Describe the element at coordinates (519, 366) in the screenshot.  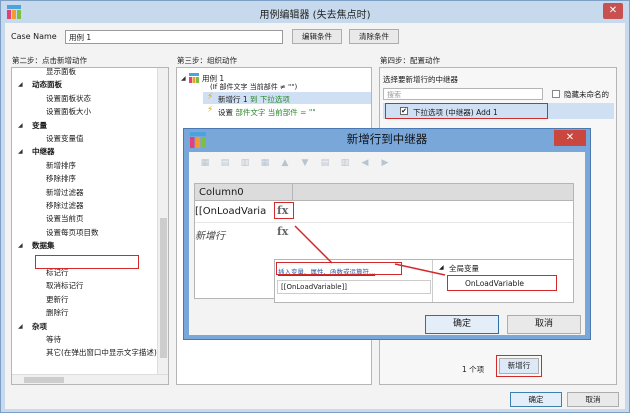
I see `add-row-highlight-box` at that location.